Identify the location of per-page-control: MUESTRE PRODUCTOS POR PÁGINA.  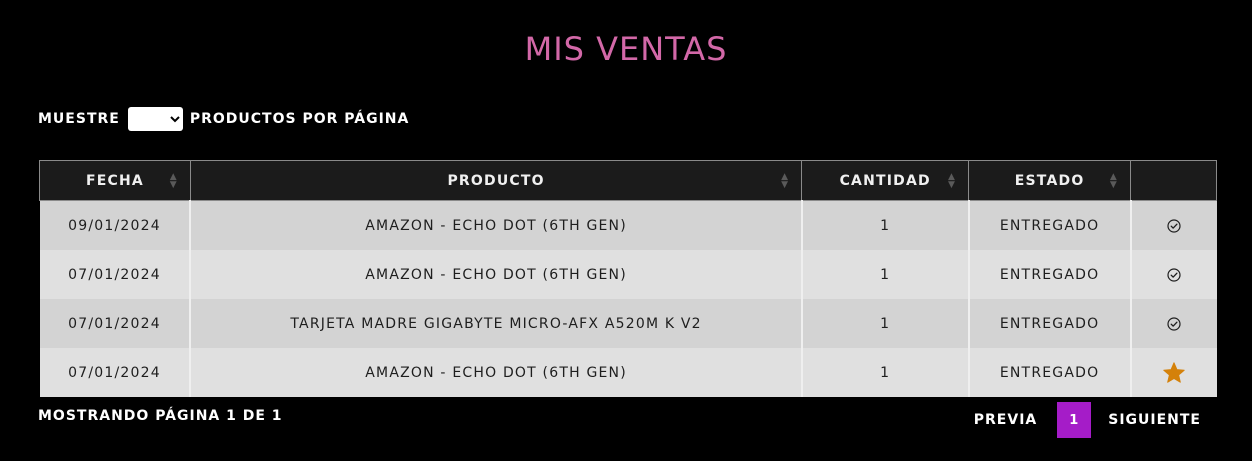
(223, 119).